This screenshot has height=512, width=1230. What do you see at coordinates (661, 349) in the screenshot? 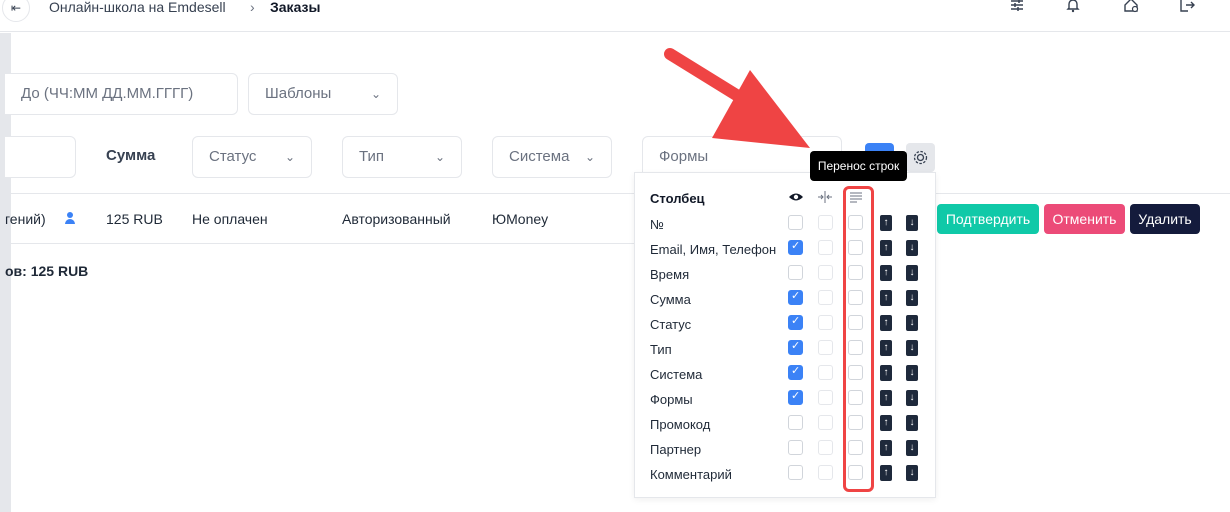
I see `column-row-label: Тип` at bounding box center [661, 349].